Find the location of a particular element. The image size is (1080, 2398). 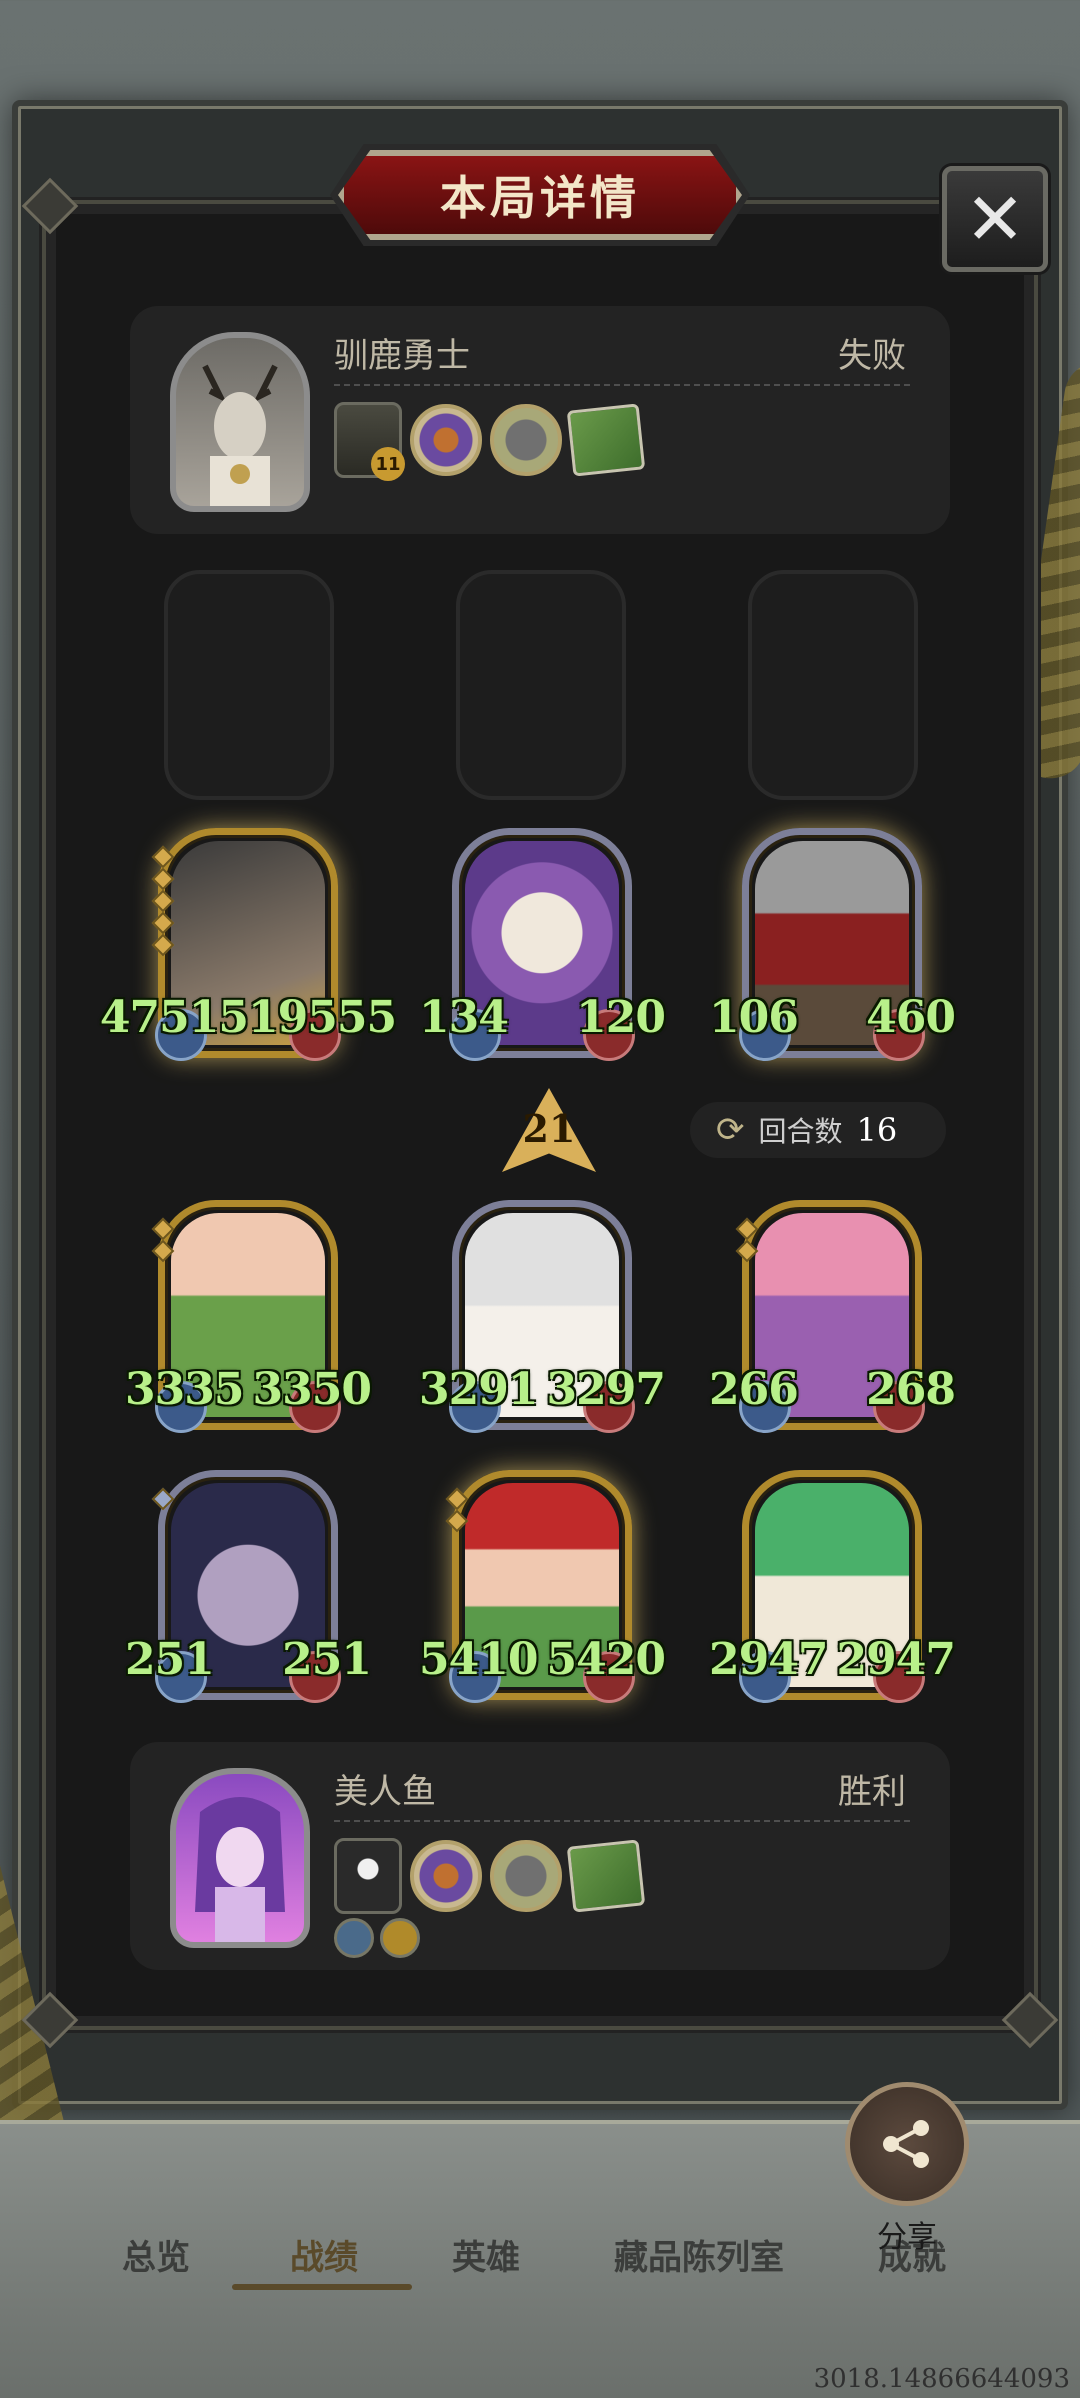

share-icon is located at coordinates (906, 2144).